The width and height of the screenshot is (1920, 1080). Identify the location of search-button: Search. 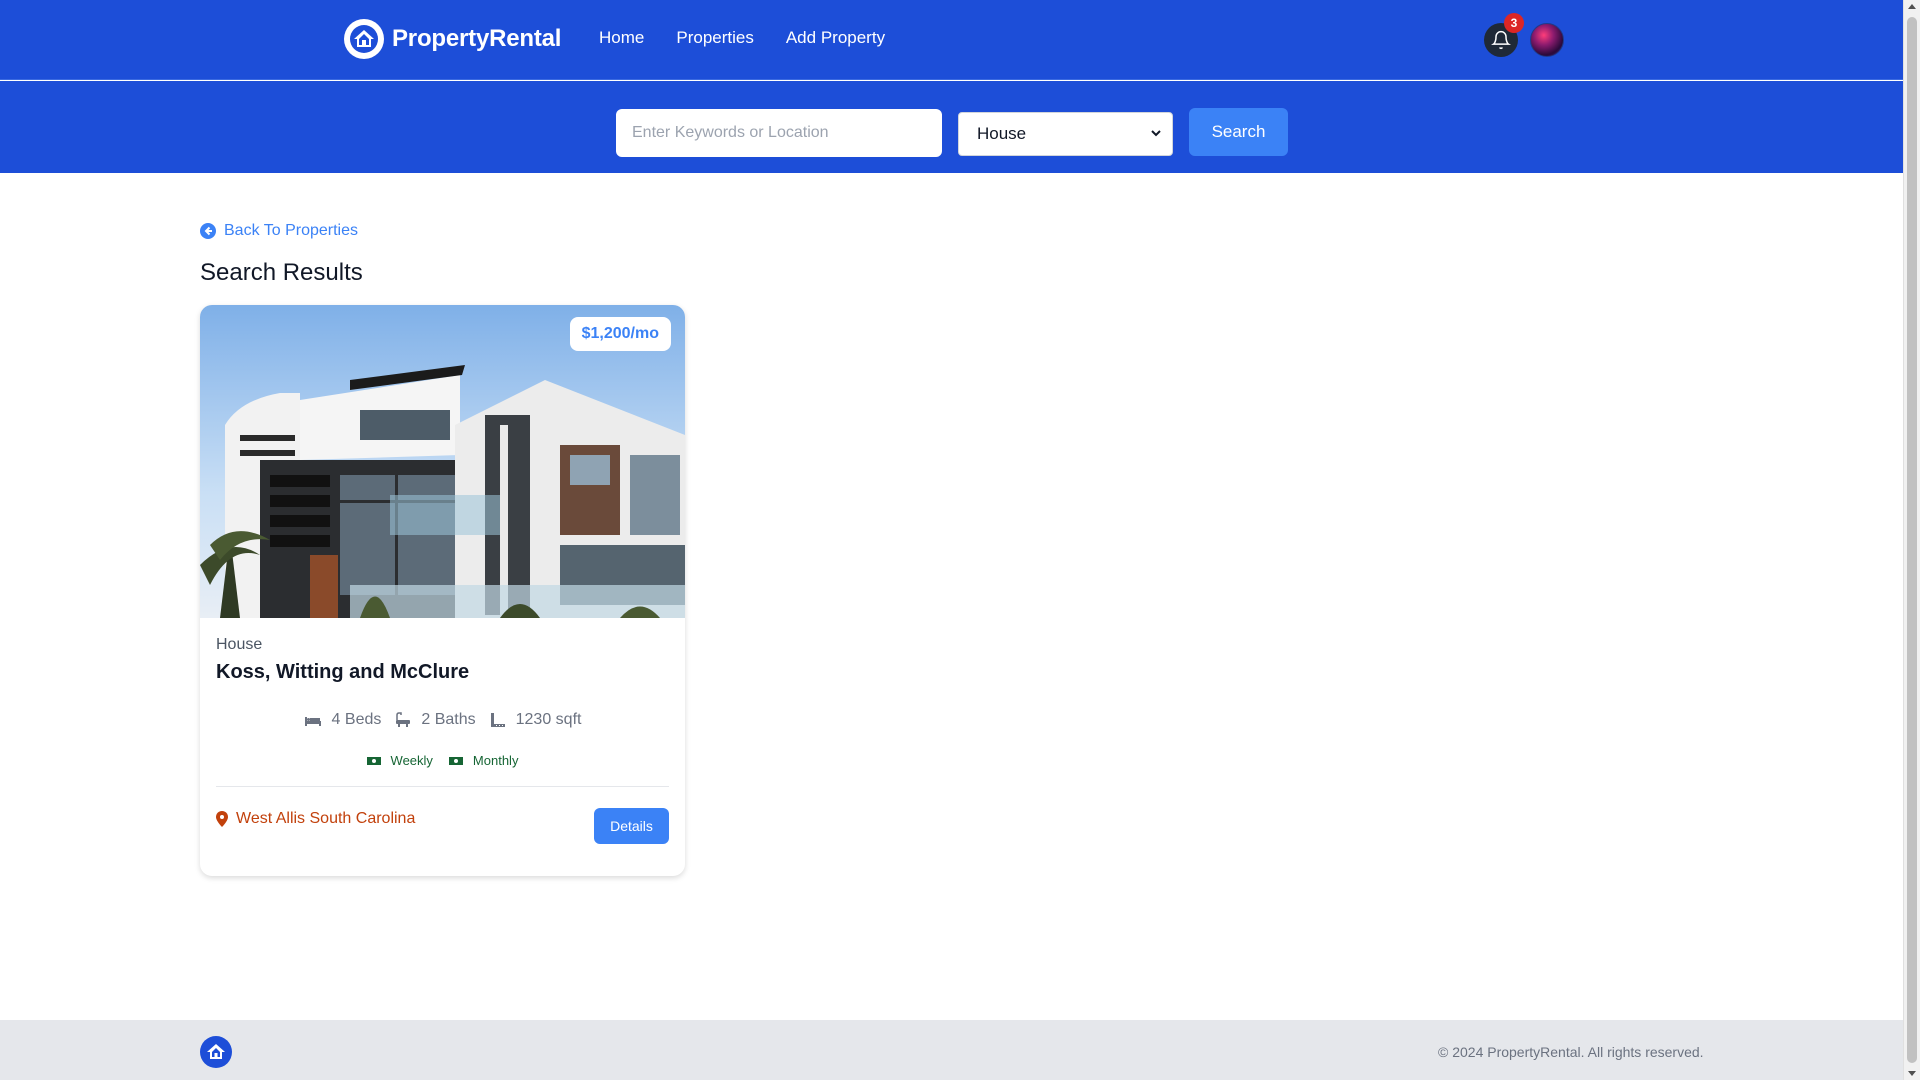
(1238, 132).